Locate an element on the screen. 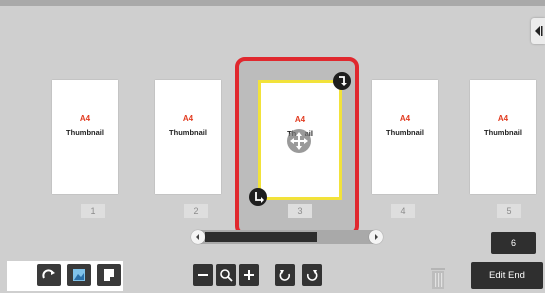 This screenshot has width=545, height=293. page-number-3: 3 is located at coordinates (300, 211).